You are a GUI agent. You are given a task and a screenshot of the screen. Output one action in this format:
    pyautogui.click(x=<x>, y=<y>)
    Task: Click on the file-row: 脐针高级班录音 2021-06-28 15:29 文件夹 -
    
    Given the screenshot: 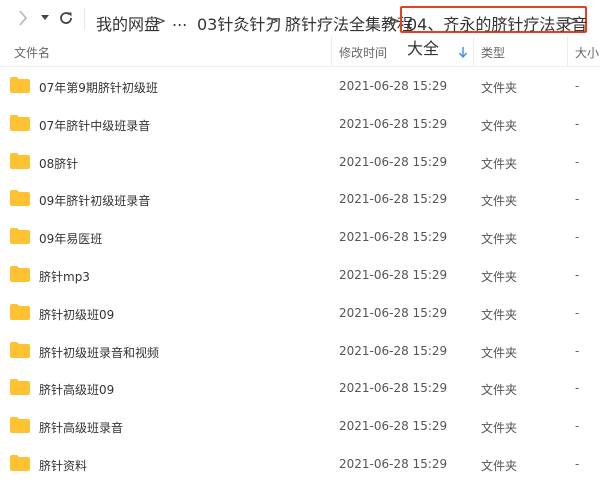 What is the action you would take?
    pyautogui.click(x=300, y=426)
    